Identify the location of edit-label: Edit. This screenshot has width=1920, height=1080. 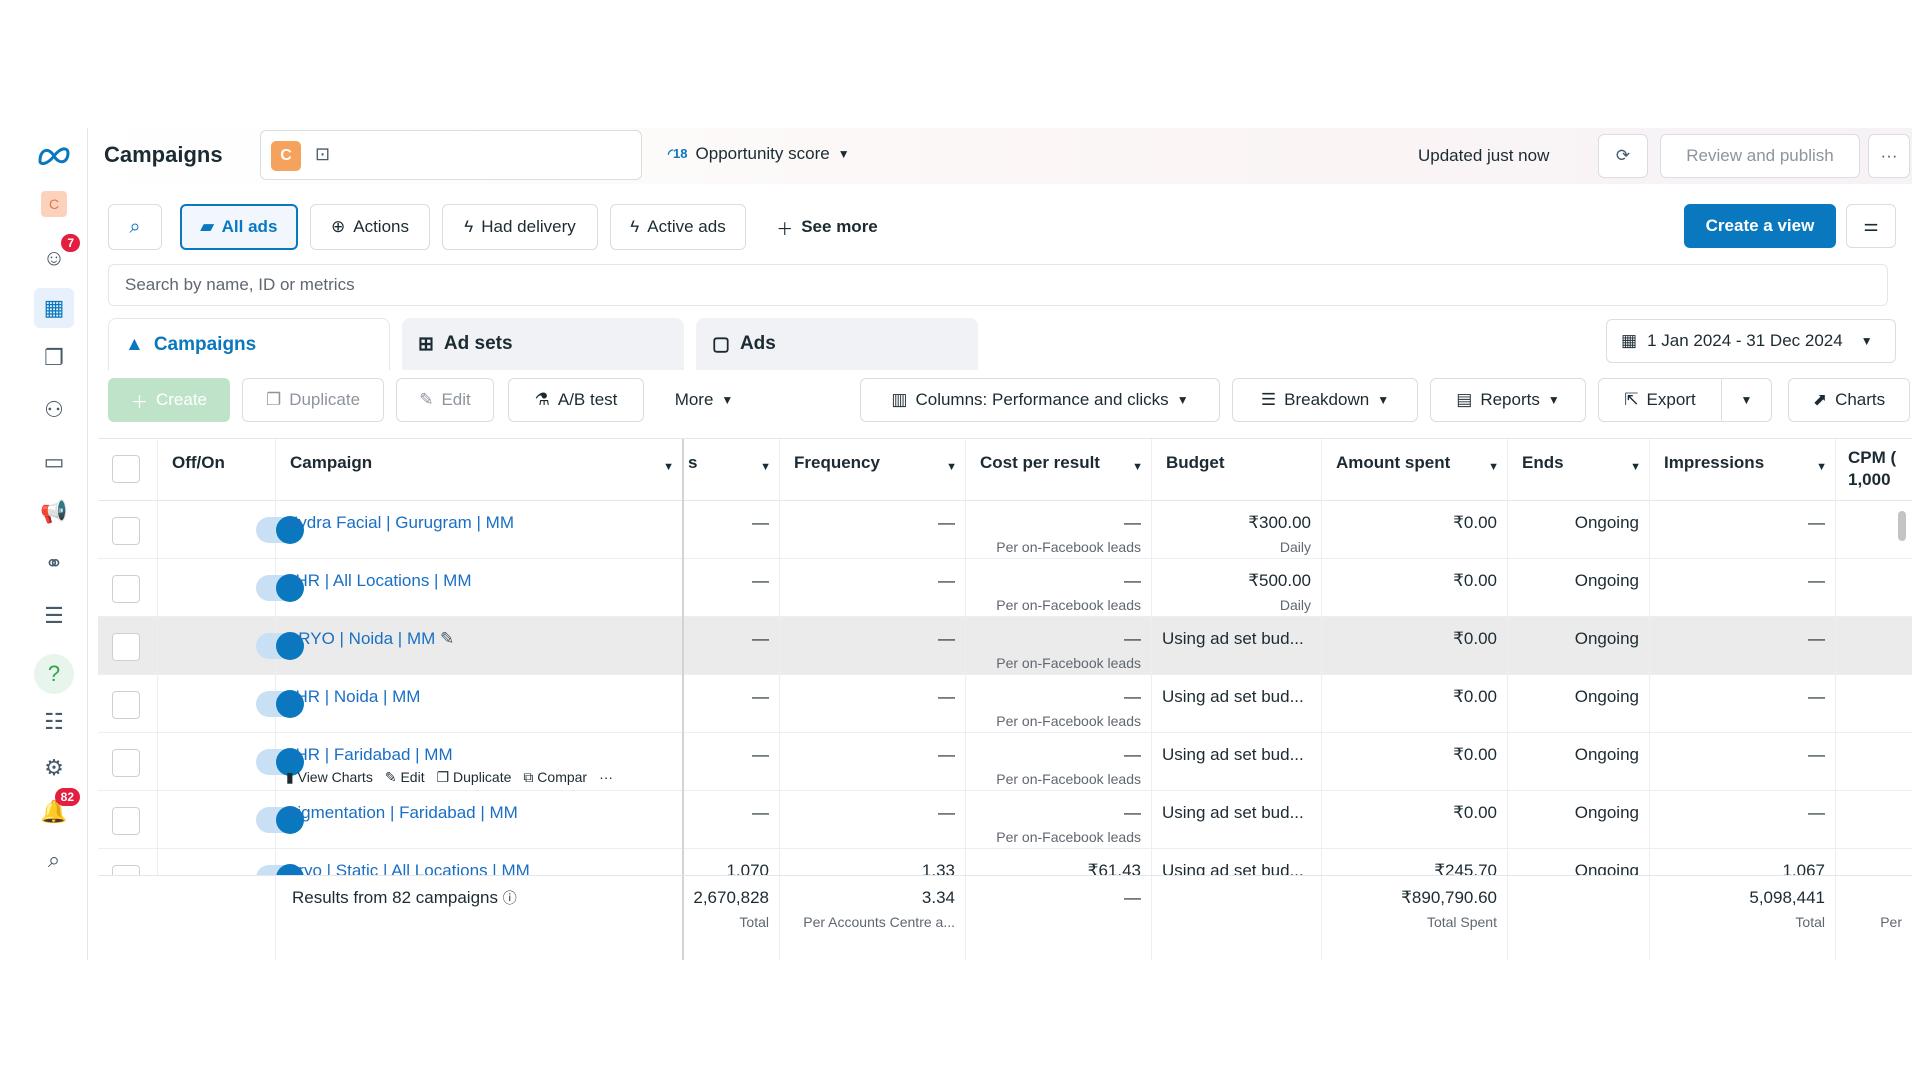
(456, 399).